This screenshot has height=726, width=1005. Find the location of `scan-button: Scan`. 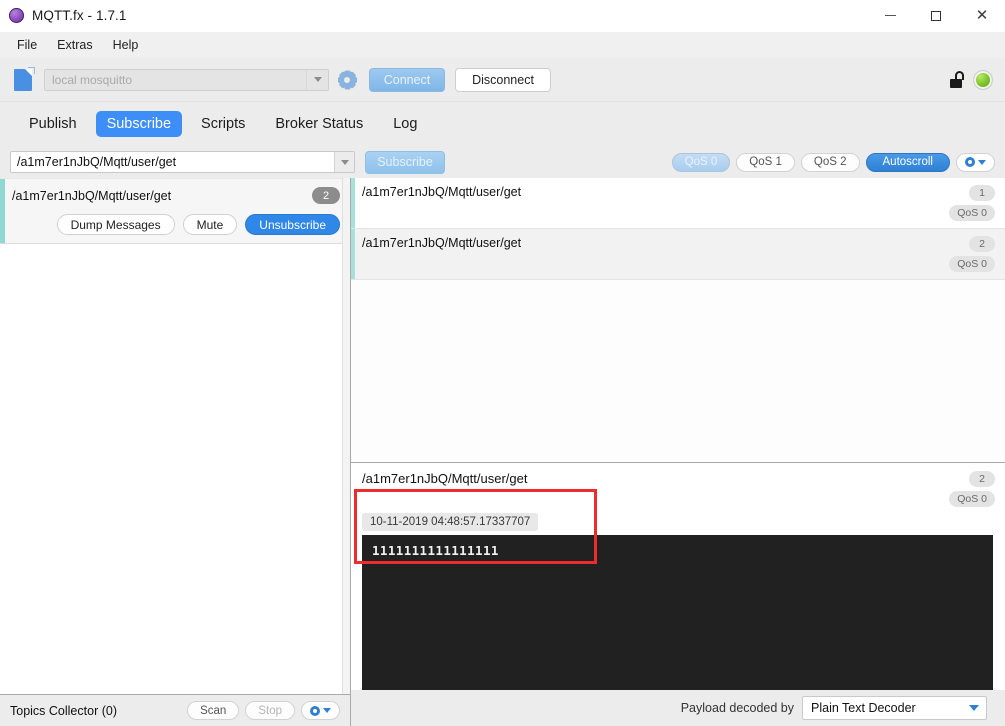

scan-button: Scan is located at coordinates (213, 710).